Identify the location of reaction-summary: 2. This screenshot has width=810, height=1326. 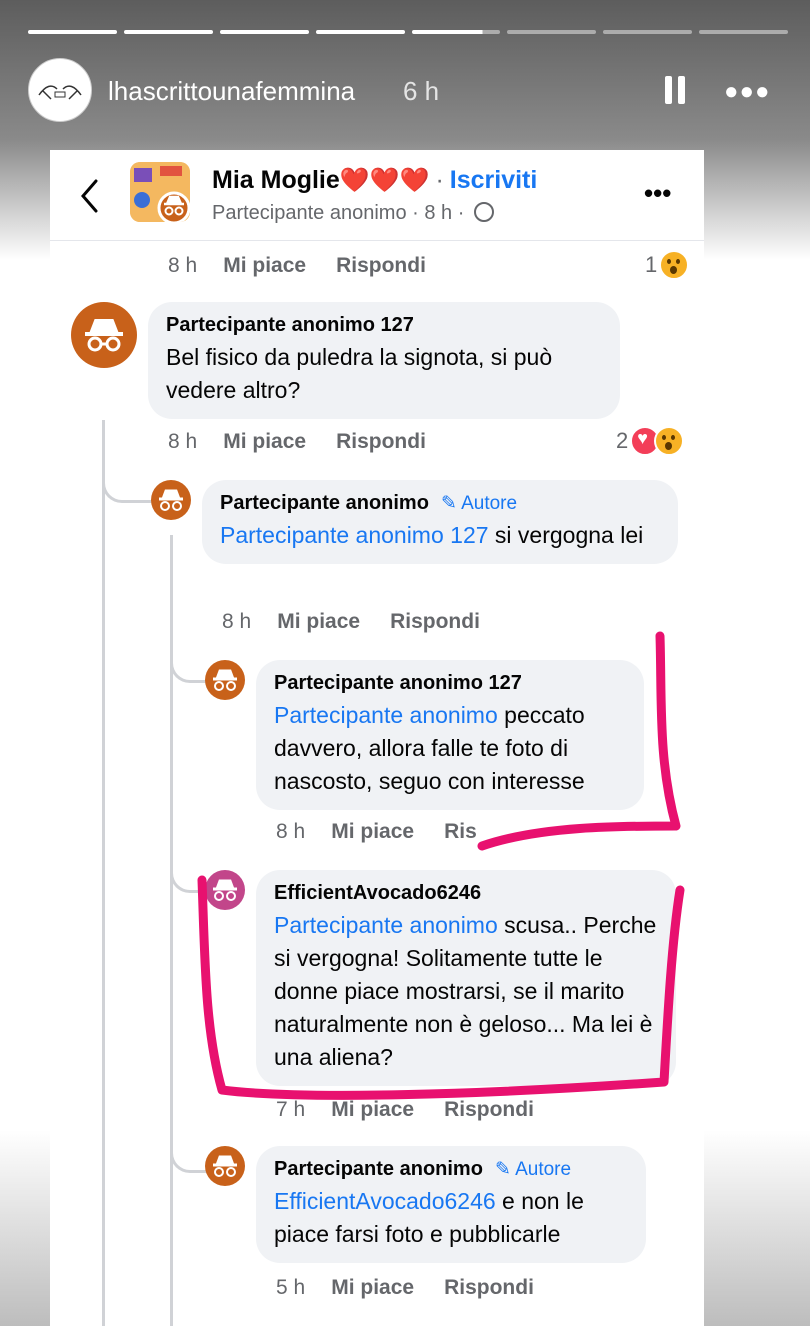
(650, 441).